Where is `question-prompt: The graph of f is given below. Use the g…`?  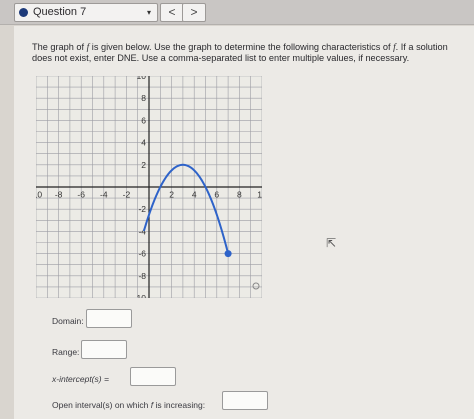
question-prompt: The graph of f is given below. Use the g… is located at coordinates (240, 52).